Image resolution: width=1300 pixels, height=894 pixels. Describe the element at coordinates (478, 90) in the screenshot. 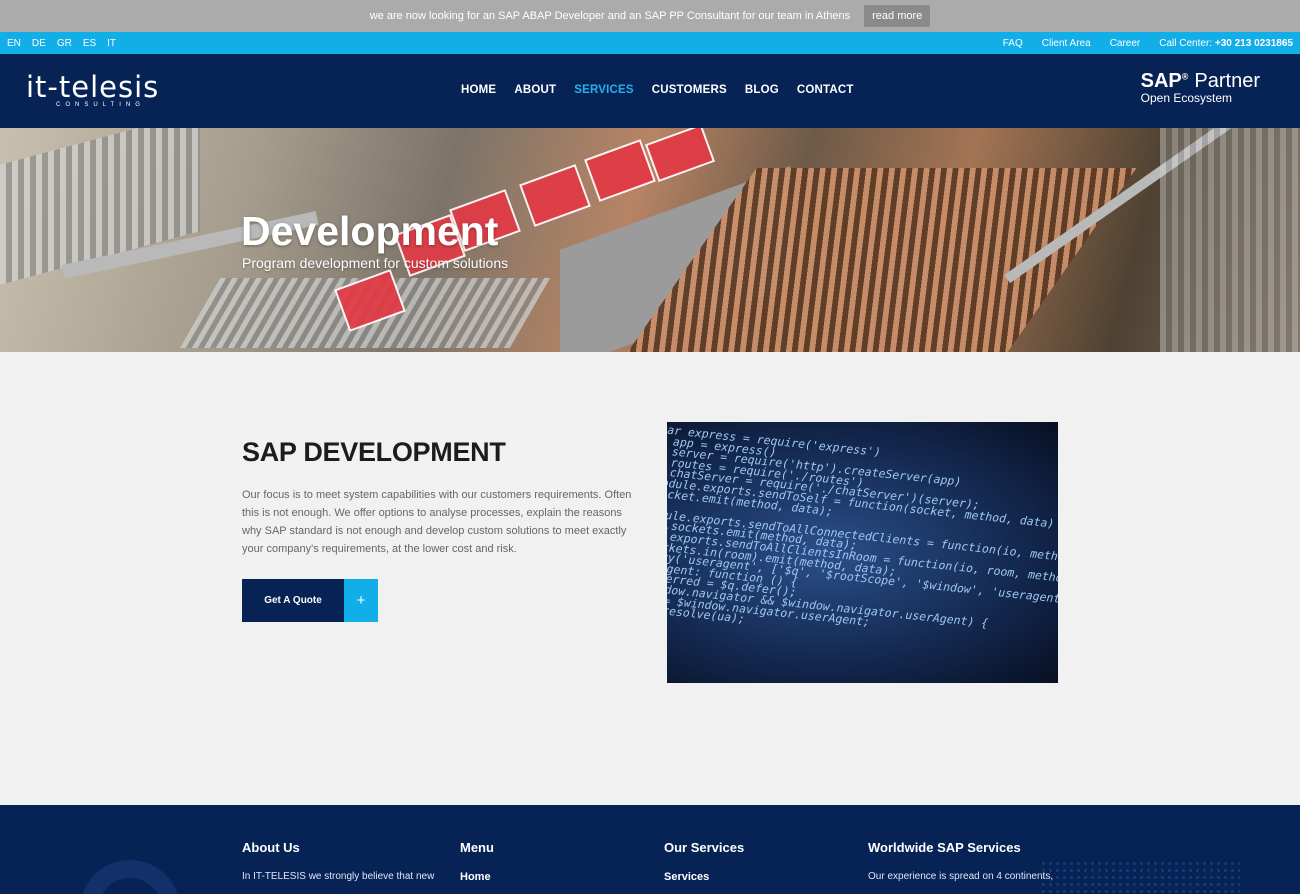

I see `nav-home: HOME` at that location.